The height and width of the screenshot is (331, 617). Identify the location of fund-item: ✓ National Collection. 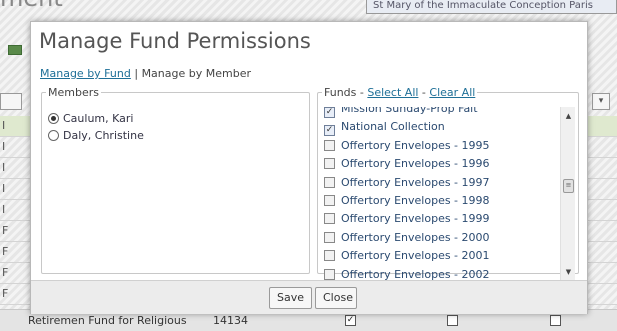
(384, 127).